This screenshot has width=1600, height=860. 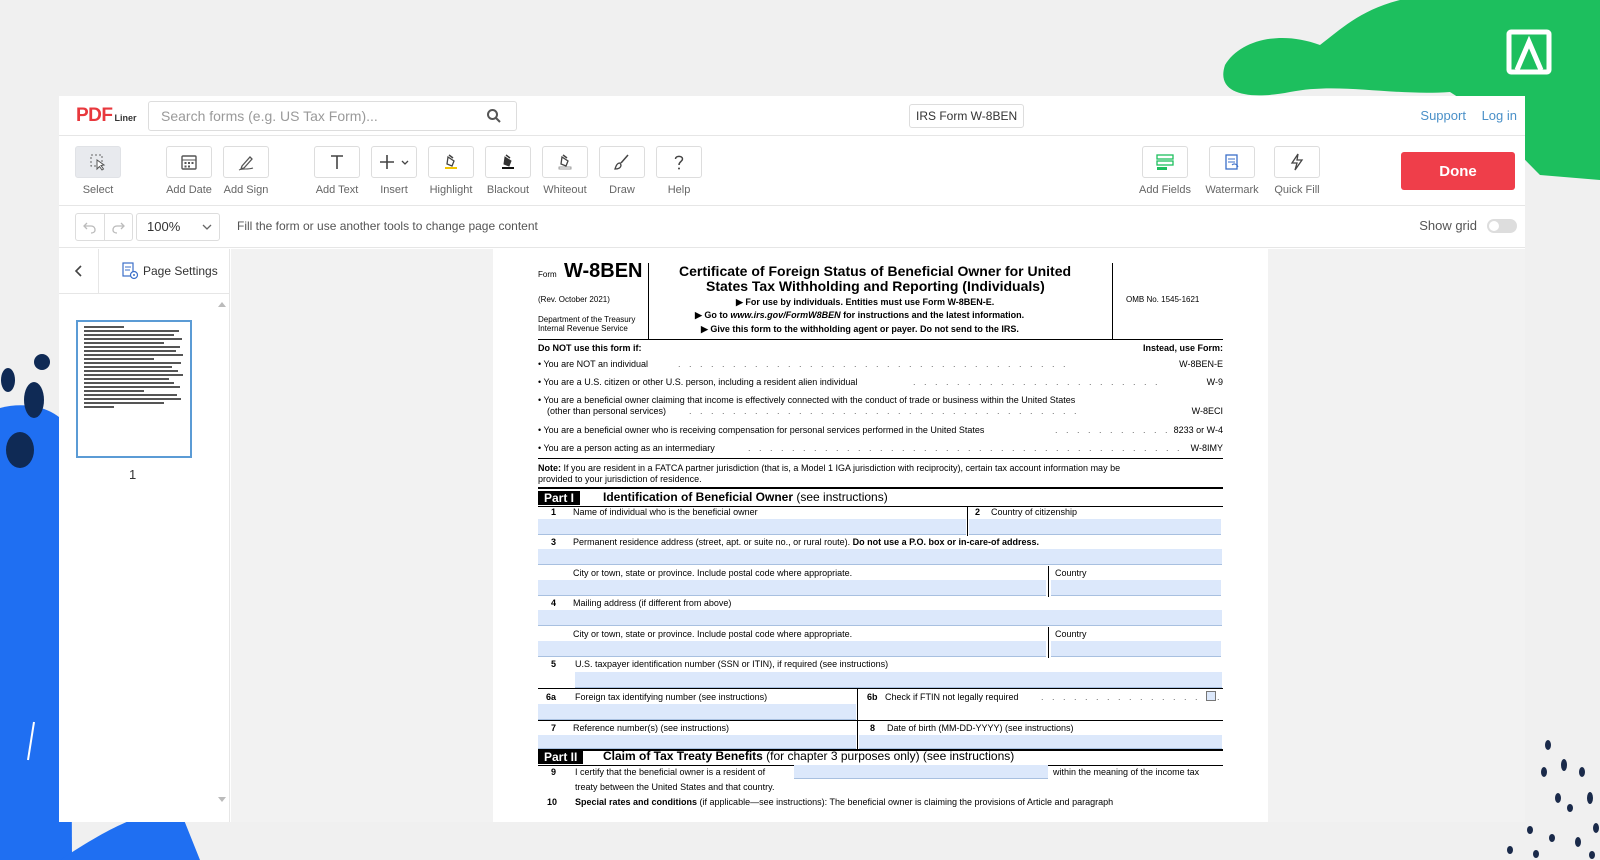 I want to click on done-button: Done, so click(x=1458, y=171).